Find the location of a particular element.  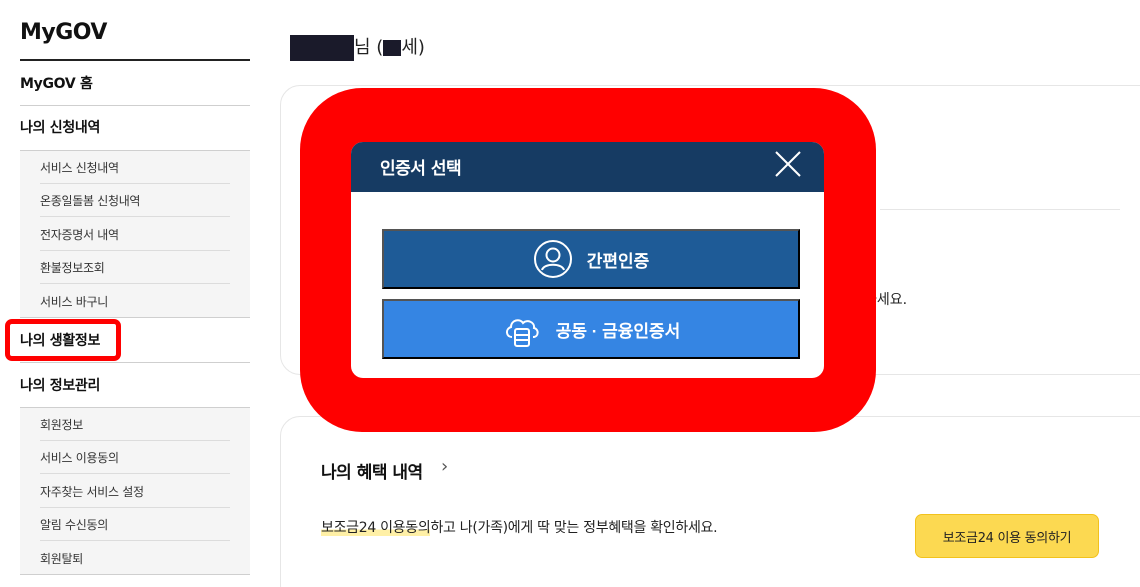

sidebar-subitem-favorite-services: 자주찾는 서비스 설정 is located at coordinates (135, 491).